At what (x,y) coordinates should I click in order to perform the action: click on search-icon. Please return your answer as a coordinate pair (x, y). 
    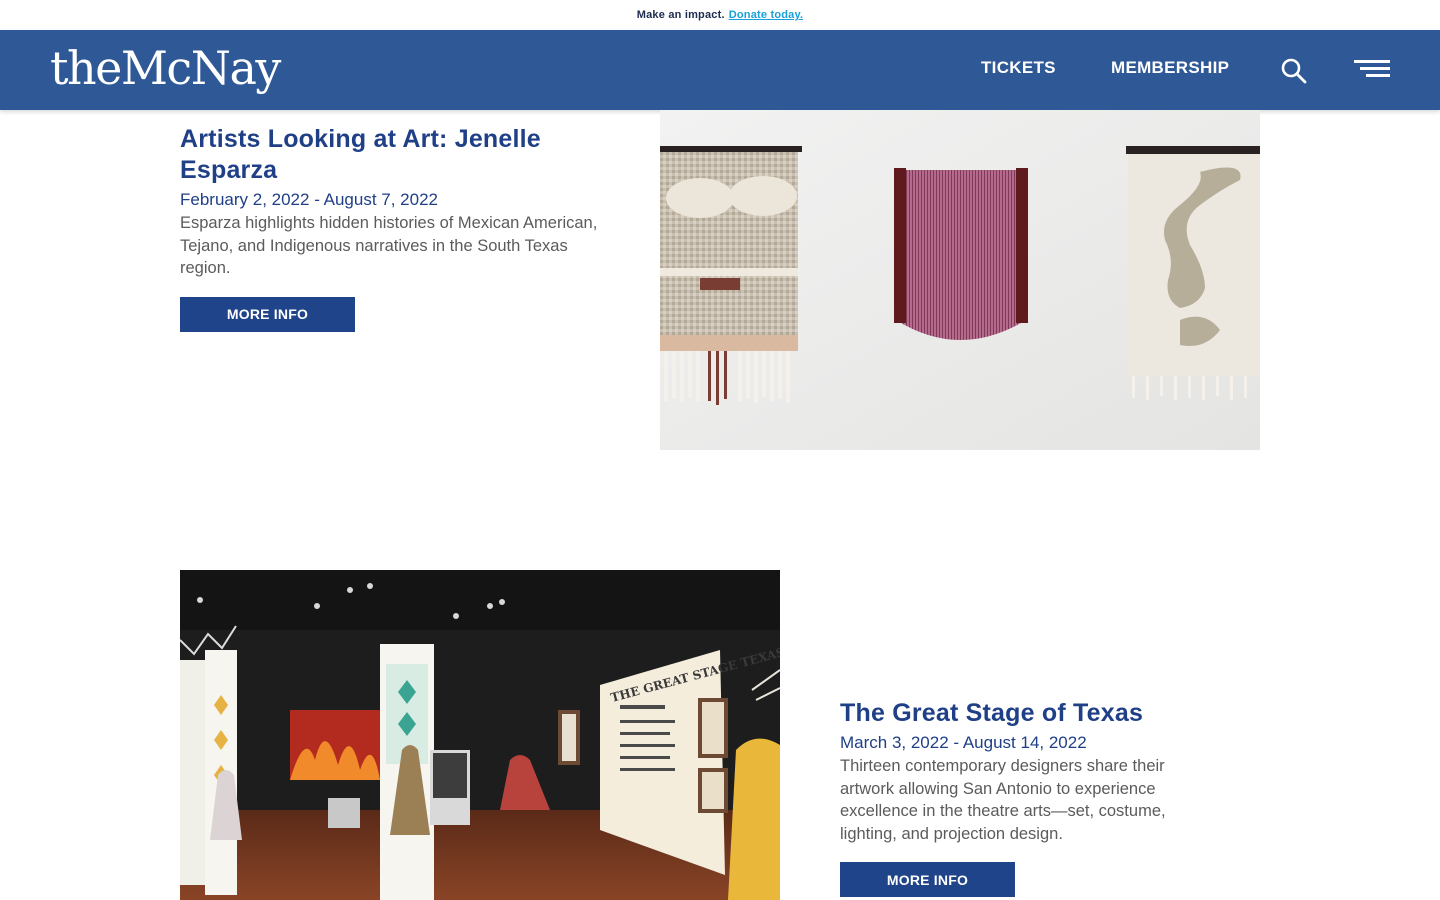
    Looking at the image, I should click on (1294, 71).